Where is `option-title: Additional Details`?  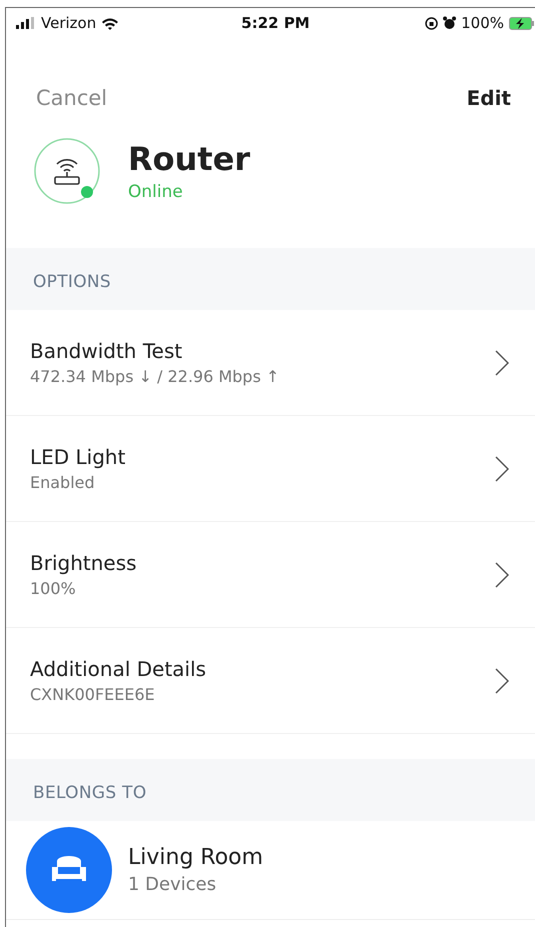
option-title: Additional Details is located at coordinates (119, 669).